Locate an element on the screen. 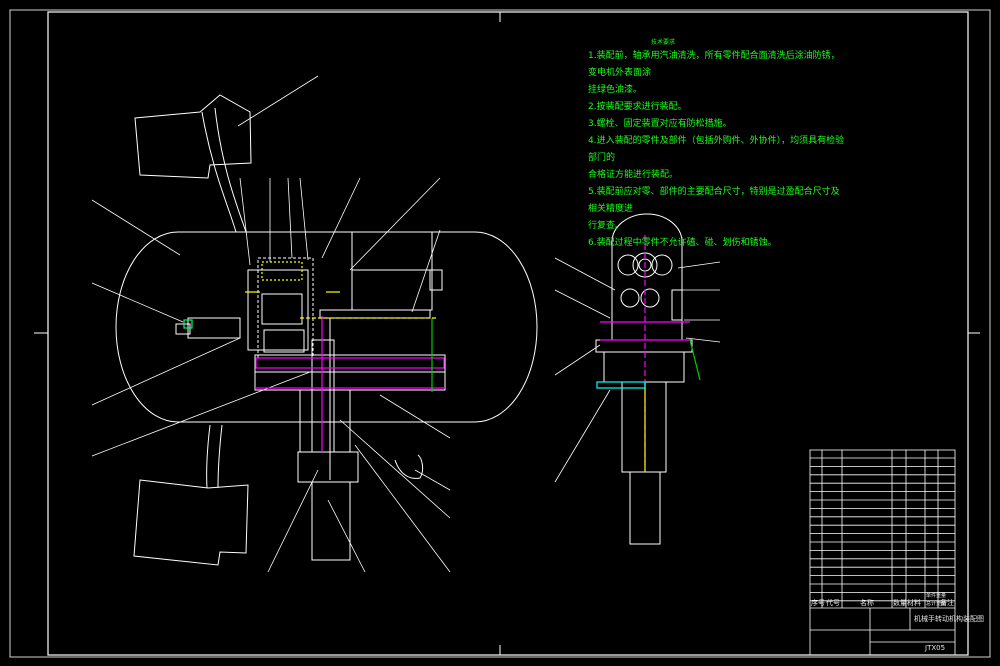 This screenshot has height=666, width=1000. requirement-line: 挂绿色油漆。 is located at coordinates (615, 90).